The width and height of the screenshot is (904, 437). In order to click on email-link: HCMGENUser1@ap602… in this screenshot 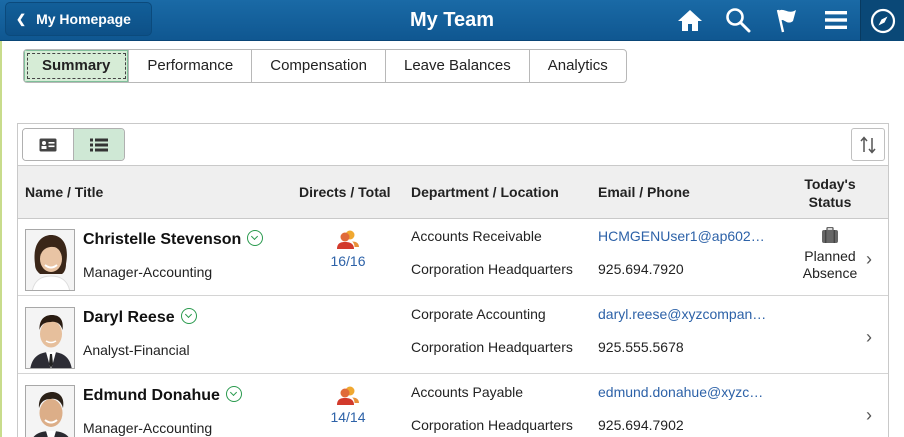, I will do `click(688, 236)`.